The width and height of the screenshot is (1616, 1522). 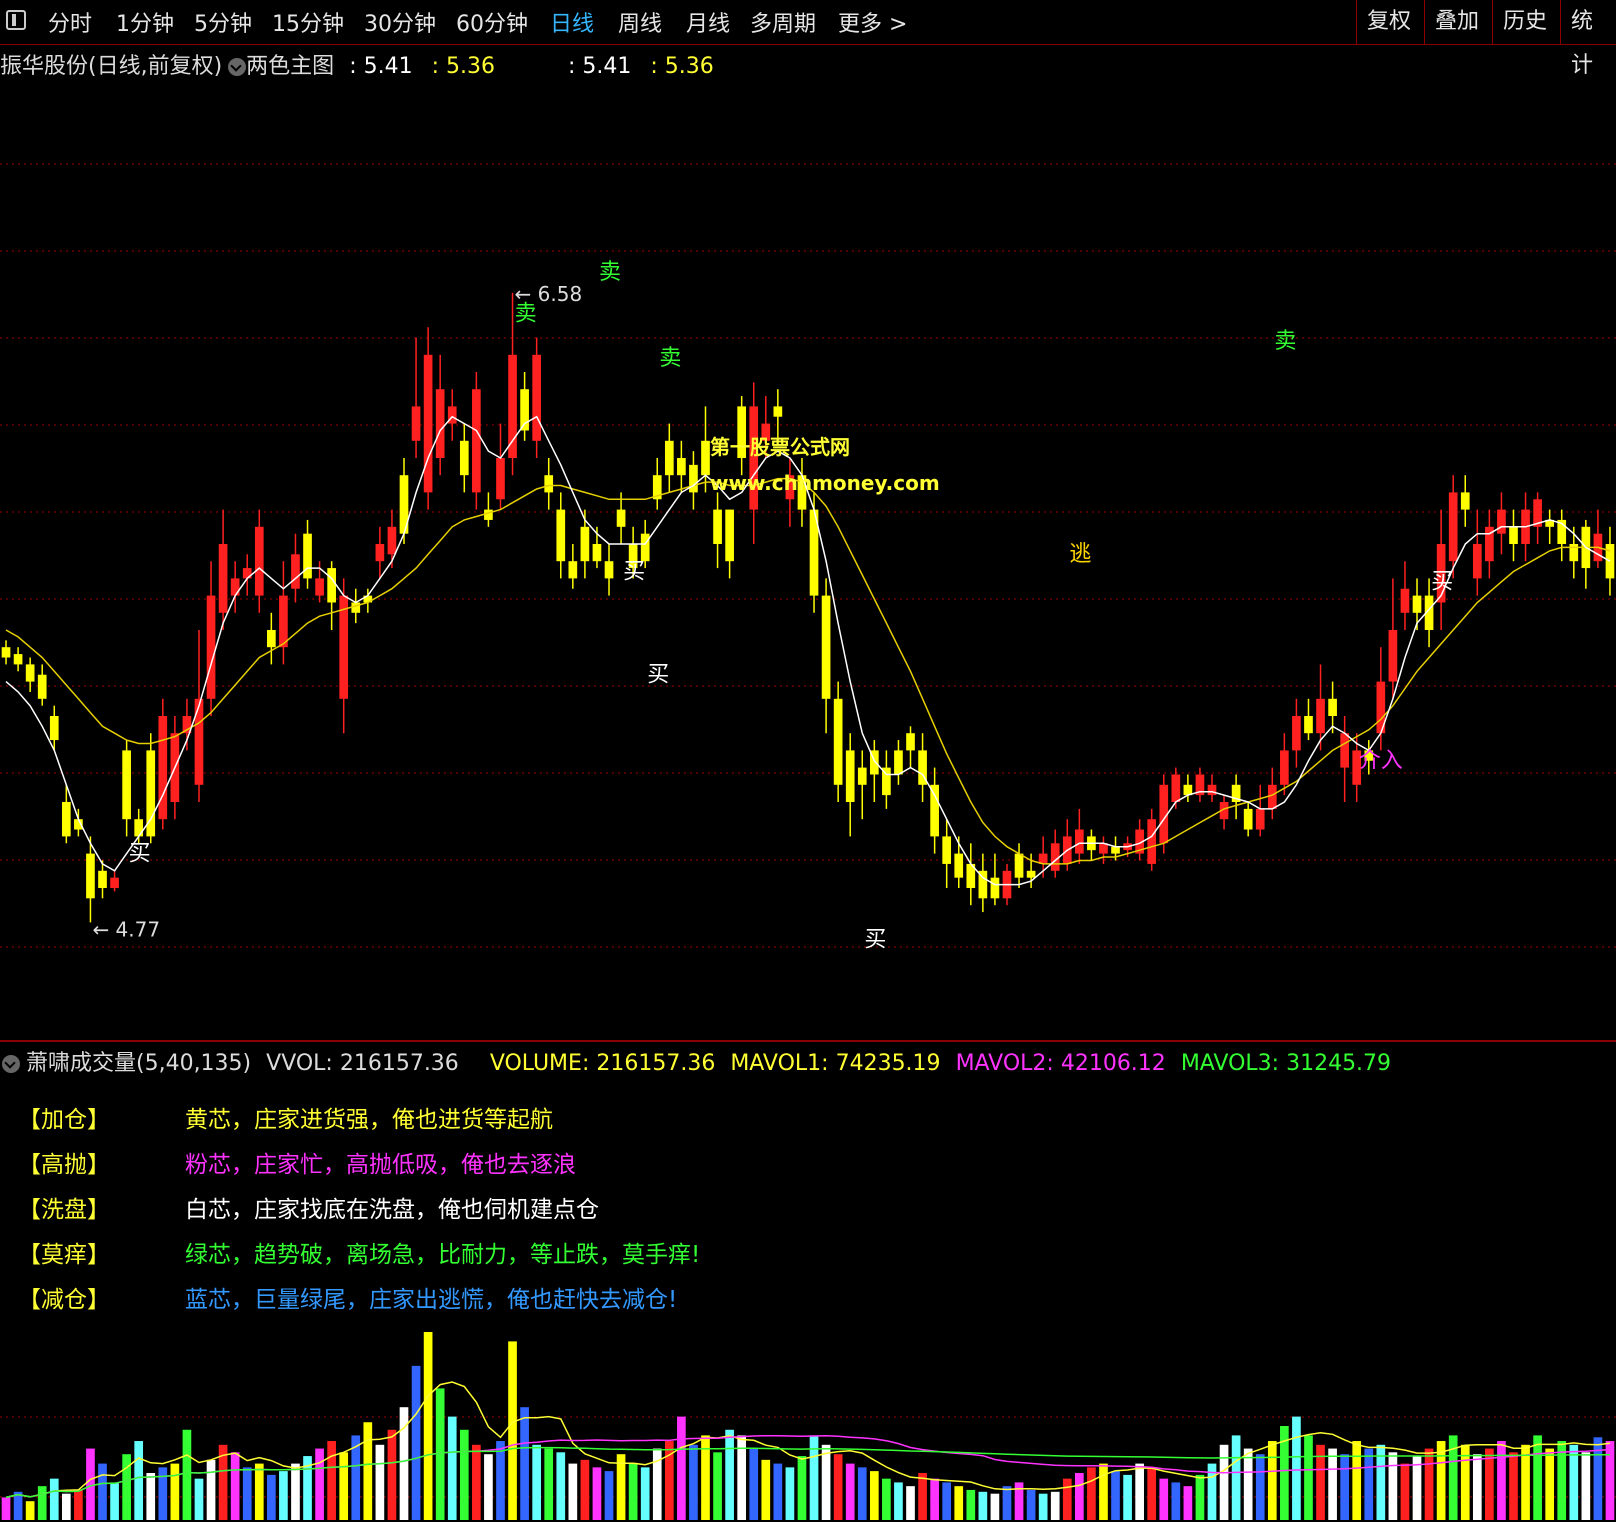 I want to click on signal-label: 逃, so click(x=1080, y=554).